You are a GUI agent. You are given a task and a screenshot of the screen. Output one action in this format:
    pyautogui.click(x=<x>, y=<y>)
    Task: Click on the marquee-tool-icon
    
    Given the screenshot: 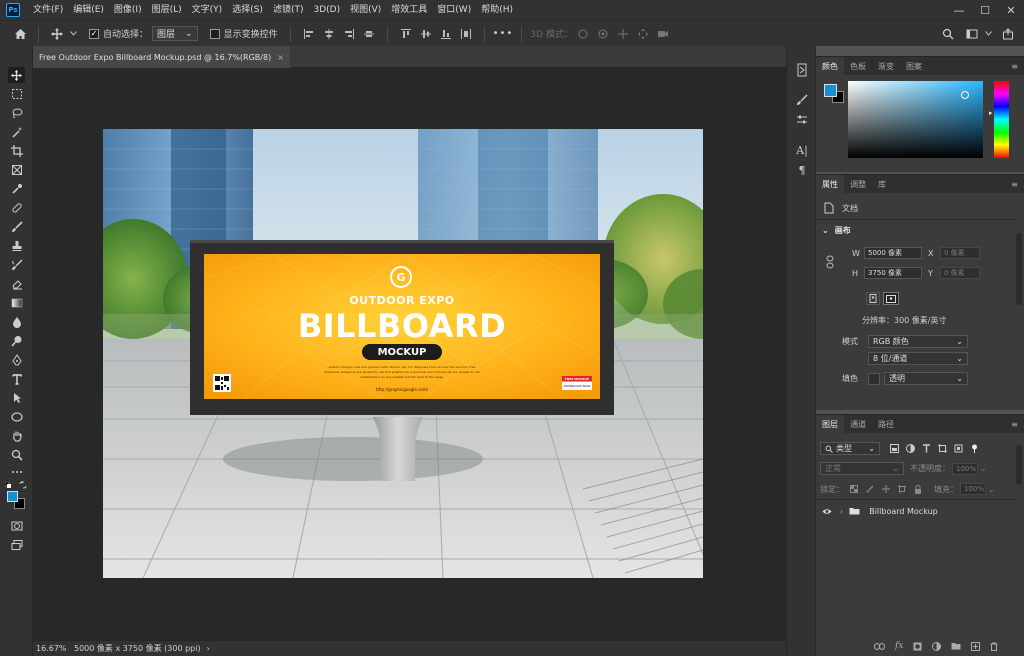 What is the action you would take?
    pyautogui.click(x=16, y=94)
    